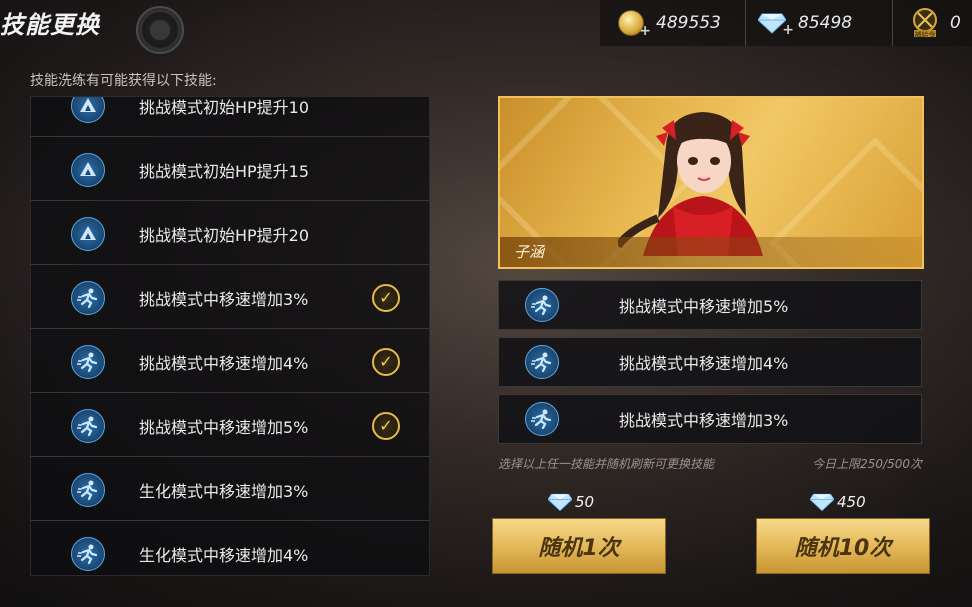 The width and height of the screenshot is (972, 607). I want to click on medal-label: 補給令, so click(925, 35).